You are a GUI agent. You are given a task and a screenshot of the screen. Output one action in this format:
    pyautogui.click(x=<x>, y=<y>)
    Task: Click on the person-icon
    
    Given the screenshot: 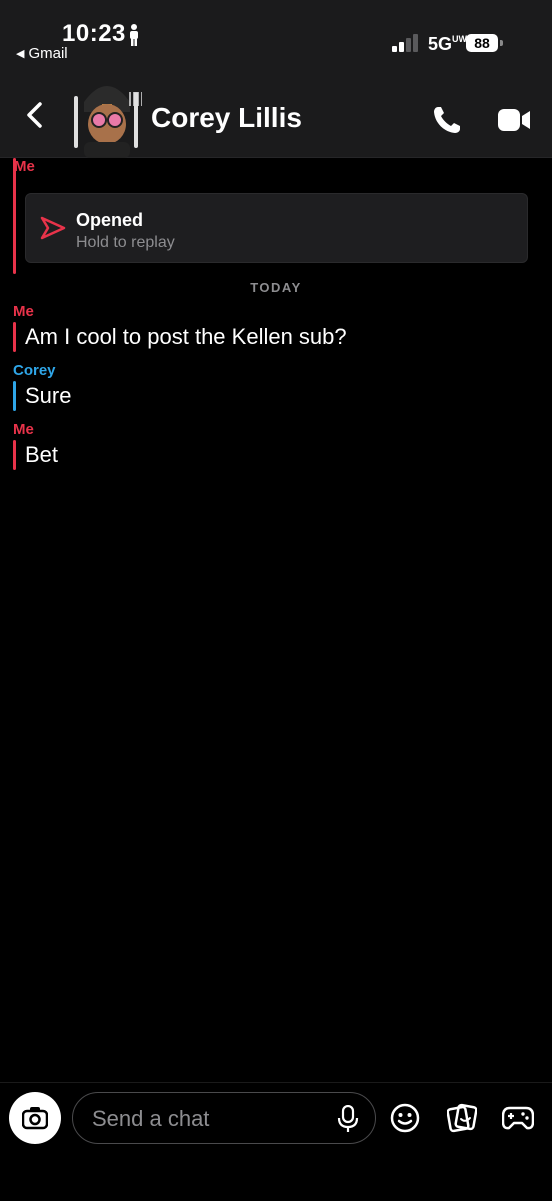 What is the action you would take?
    pyautogui.click(x=134, y=35)
    